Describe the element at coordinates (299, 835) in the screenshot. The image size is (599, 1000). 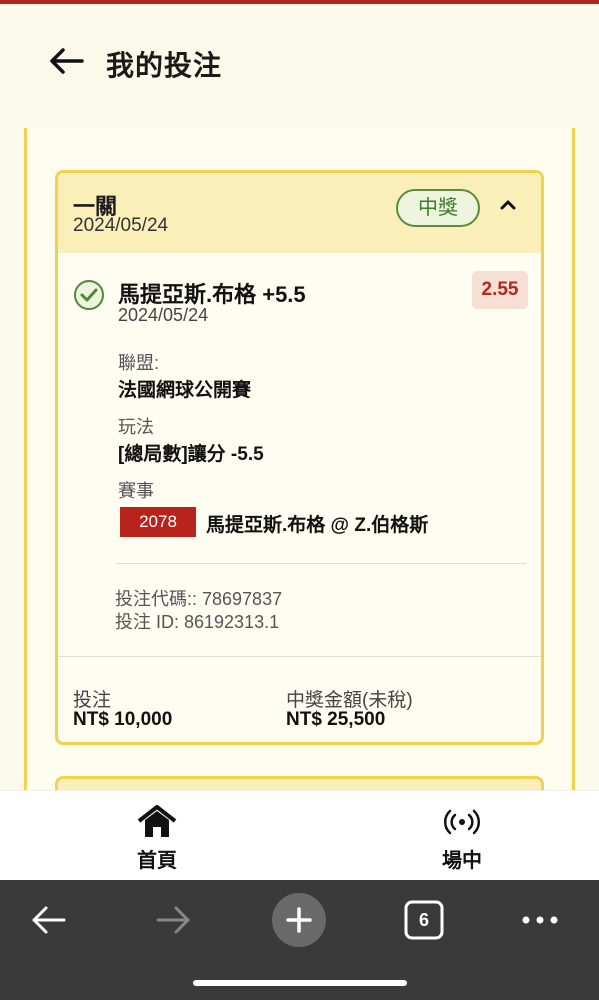
I see `bottom-nav: 首頁 場中` at that location.